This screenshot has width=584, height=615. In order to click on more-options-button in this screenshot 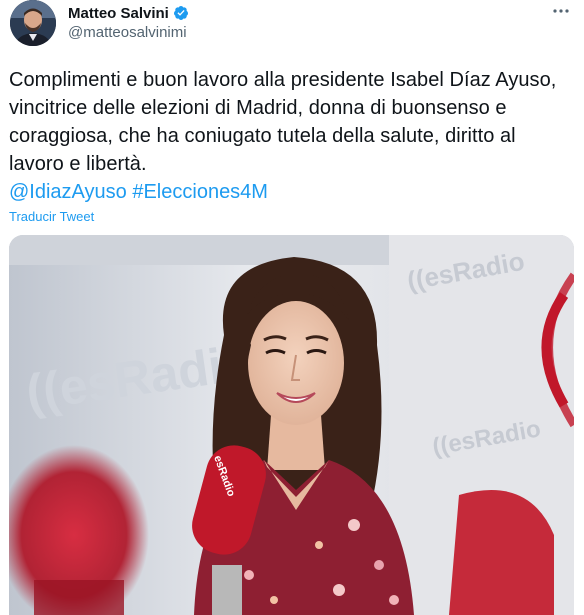, I will do `click(561, 11)`.